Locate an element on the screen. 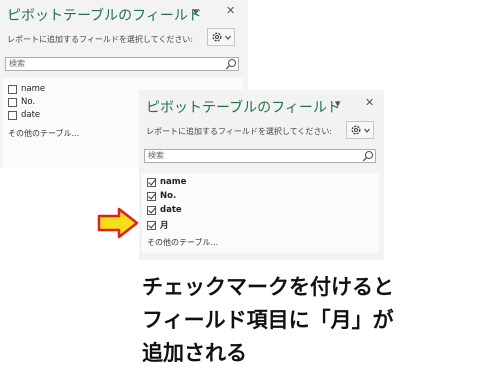  callout-arrow-icon is located at coordinates (118, 223).